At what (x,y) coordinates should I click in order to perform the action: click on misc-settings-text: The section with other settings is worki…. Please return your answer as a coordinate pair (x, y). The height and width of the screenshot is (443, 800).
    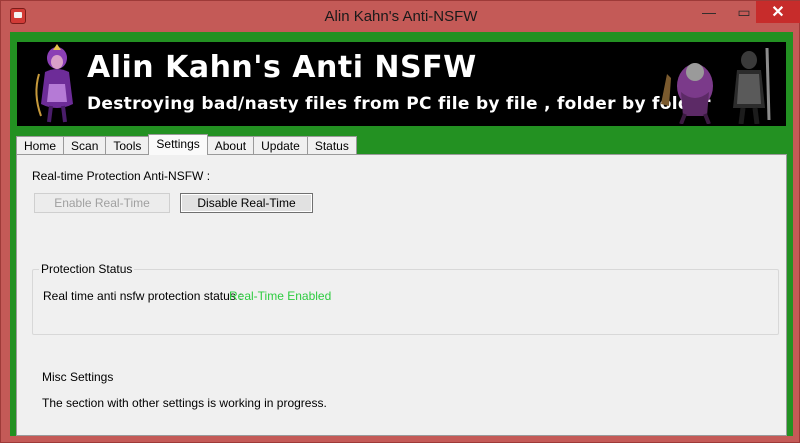
    Looking at the image, I should click on (184, 403).